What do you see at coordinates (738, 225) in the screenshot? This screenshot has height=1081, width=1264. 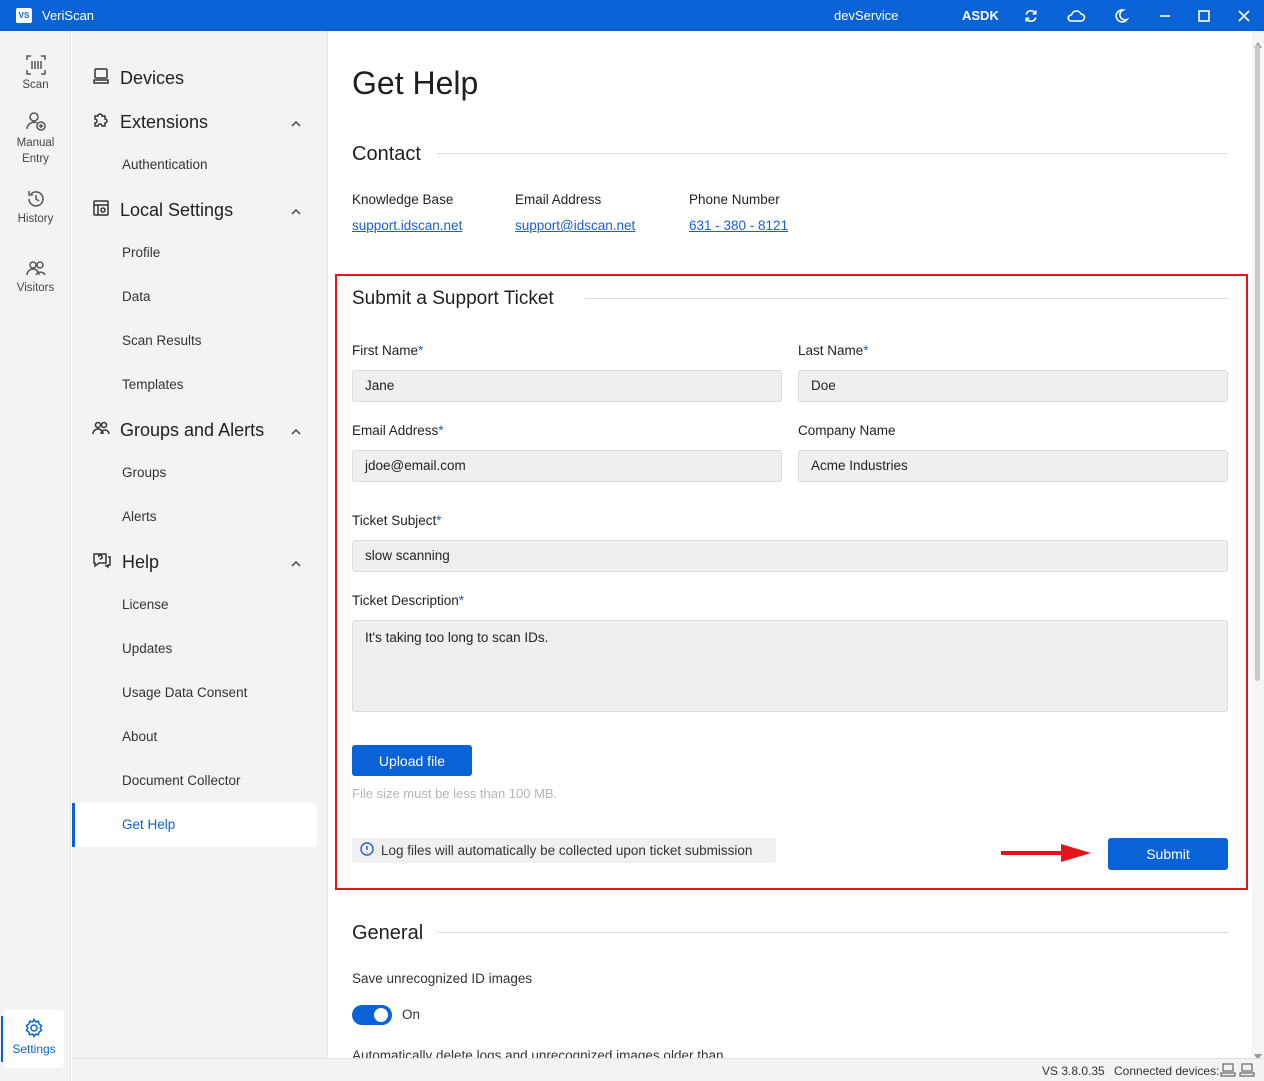 I see `phone-link: 631 - 380 - 8121` at bounding box center [738, 225].